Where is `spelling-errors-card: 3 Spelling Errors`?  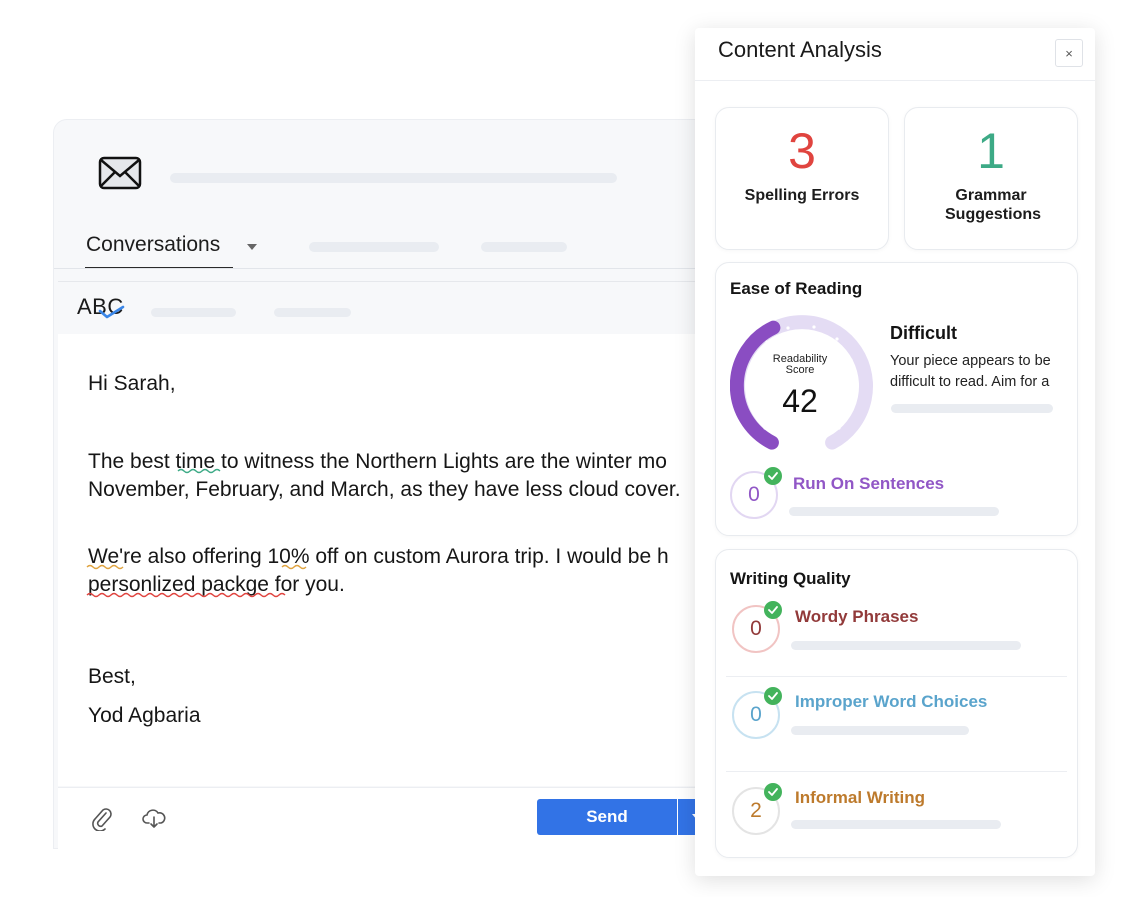
spelling-errors-card: 3 Spelling Errors is located at coordinates (802, 178).